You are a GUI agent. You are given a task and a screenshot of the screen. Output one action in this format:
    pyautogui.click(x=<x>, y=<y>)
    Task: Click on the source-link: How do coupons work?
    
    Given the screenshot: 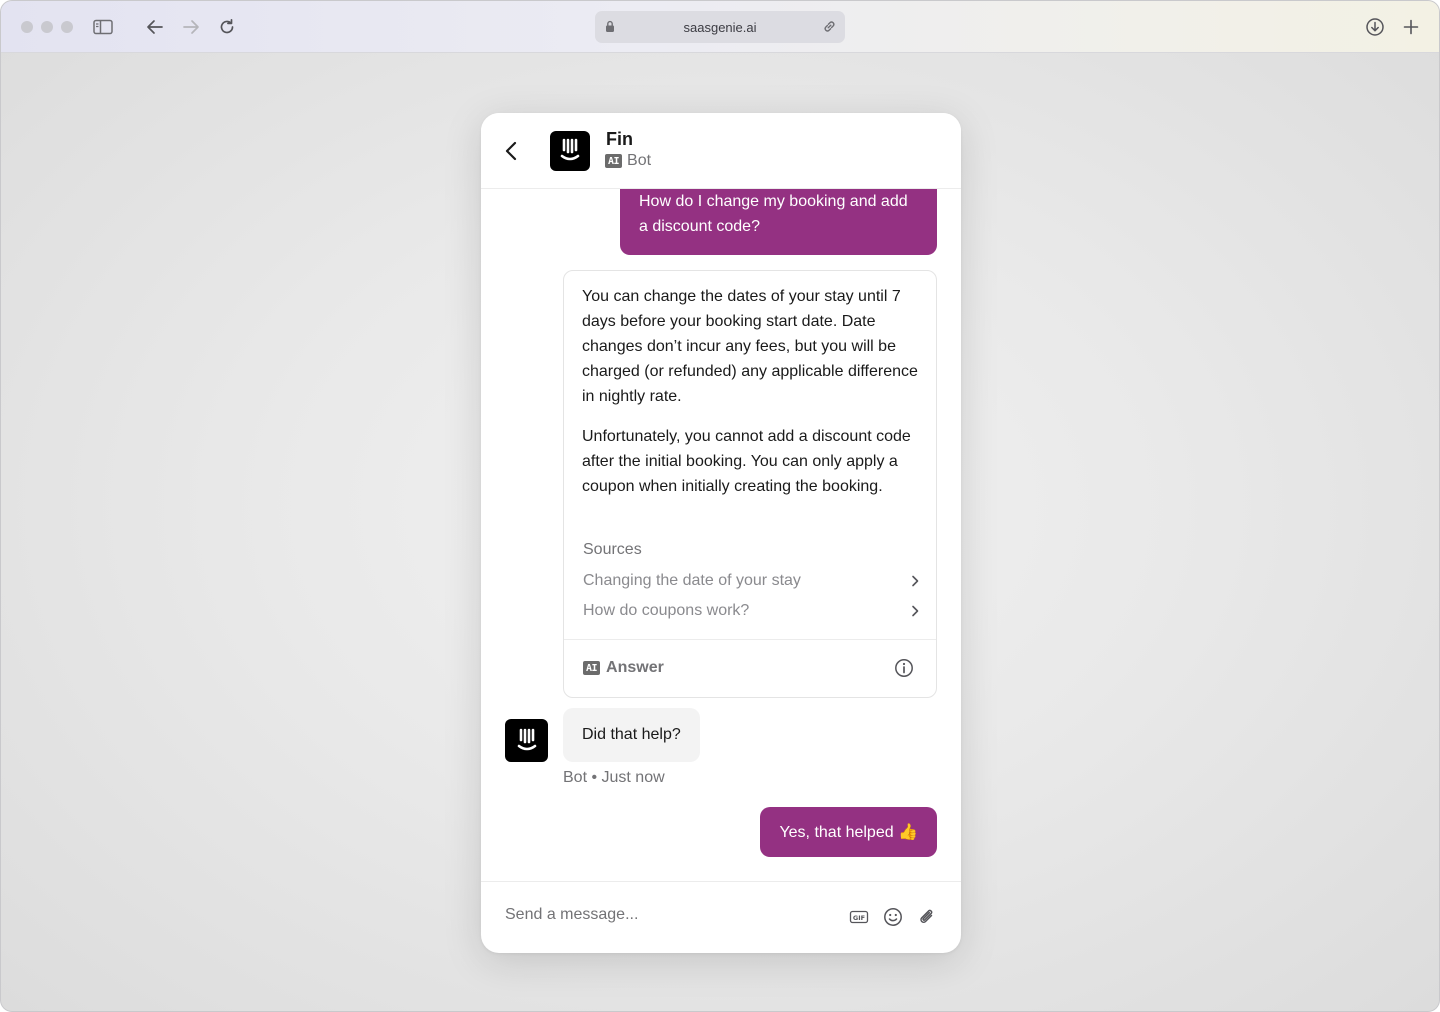 What is the action you would take?
    pyautogui.click(x=751, y=611)
    